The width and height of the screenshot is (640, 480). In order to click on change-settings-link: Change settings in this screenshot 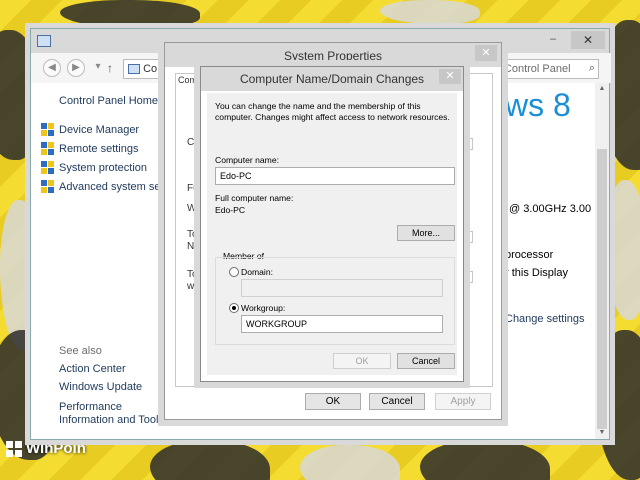, I will do `click(545, 319)`.